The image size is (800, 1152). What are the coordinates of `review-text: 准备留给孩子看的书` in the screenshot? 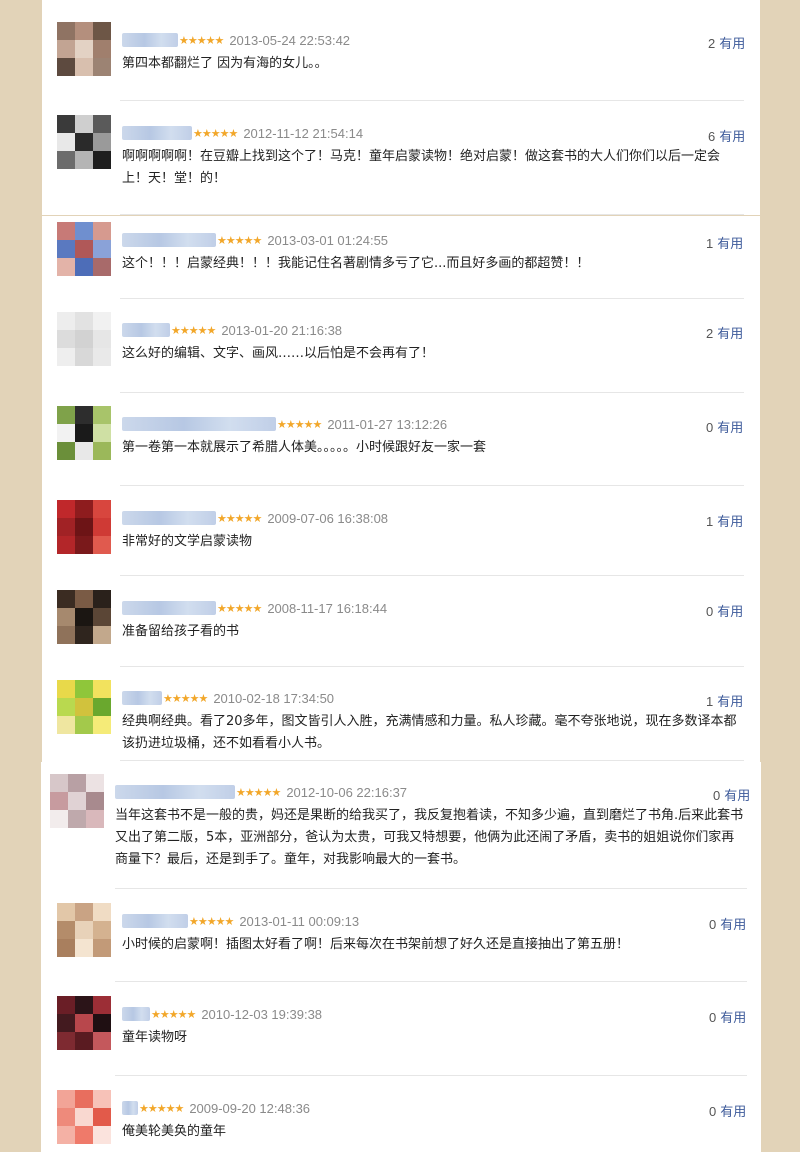 It's located at (181, 631).